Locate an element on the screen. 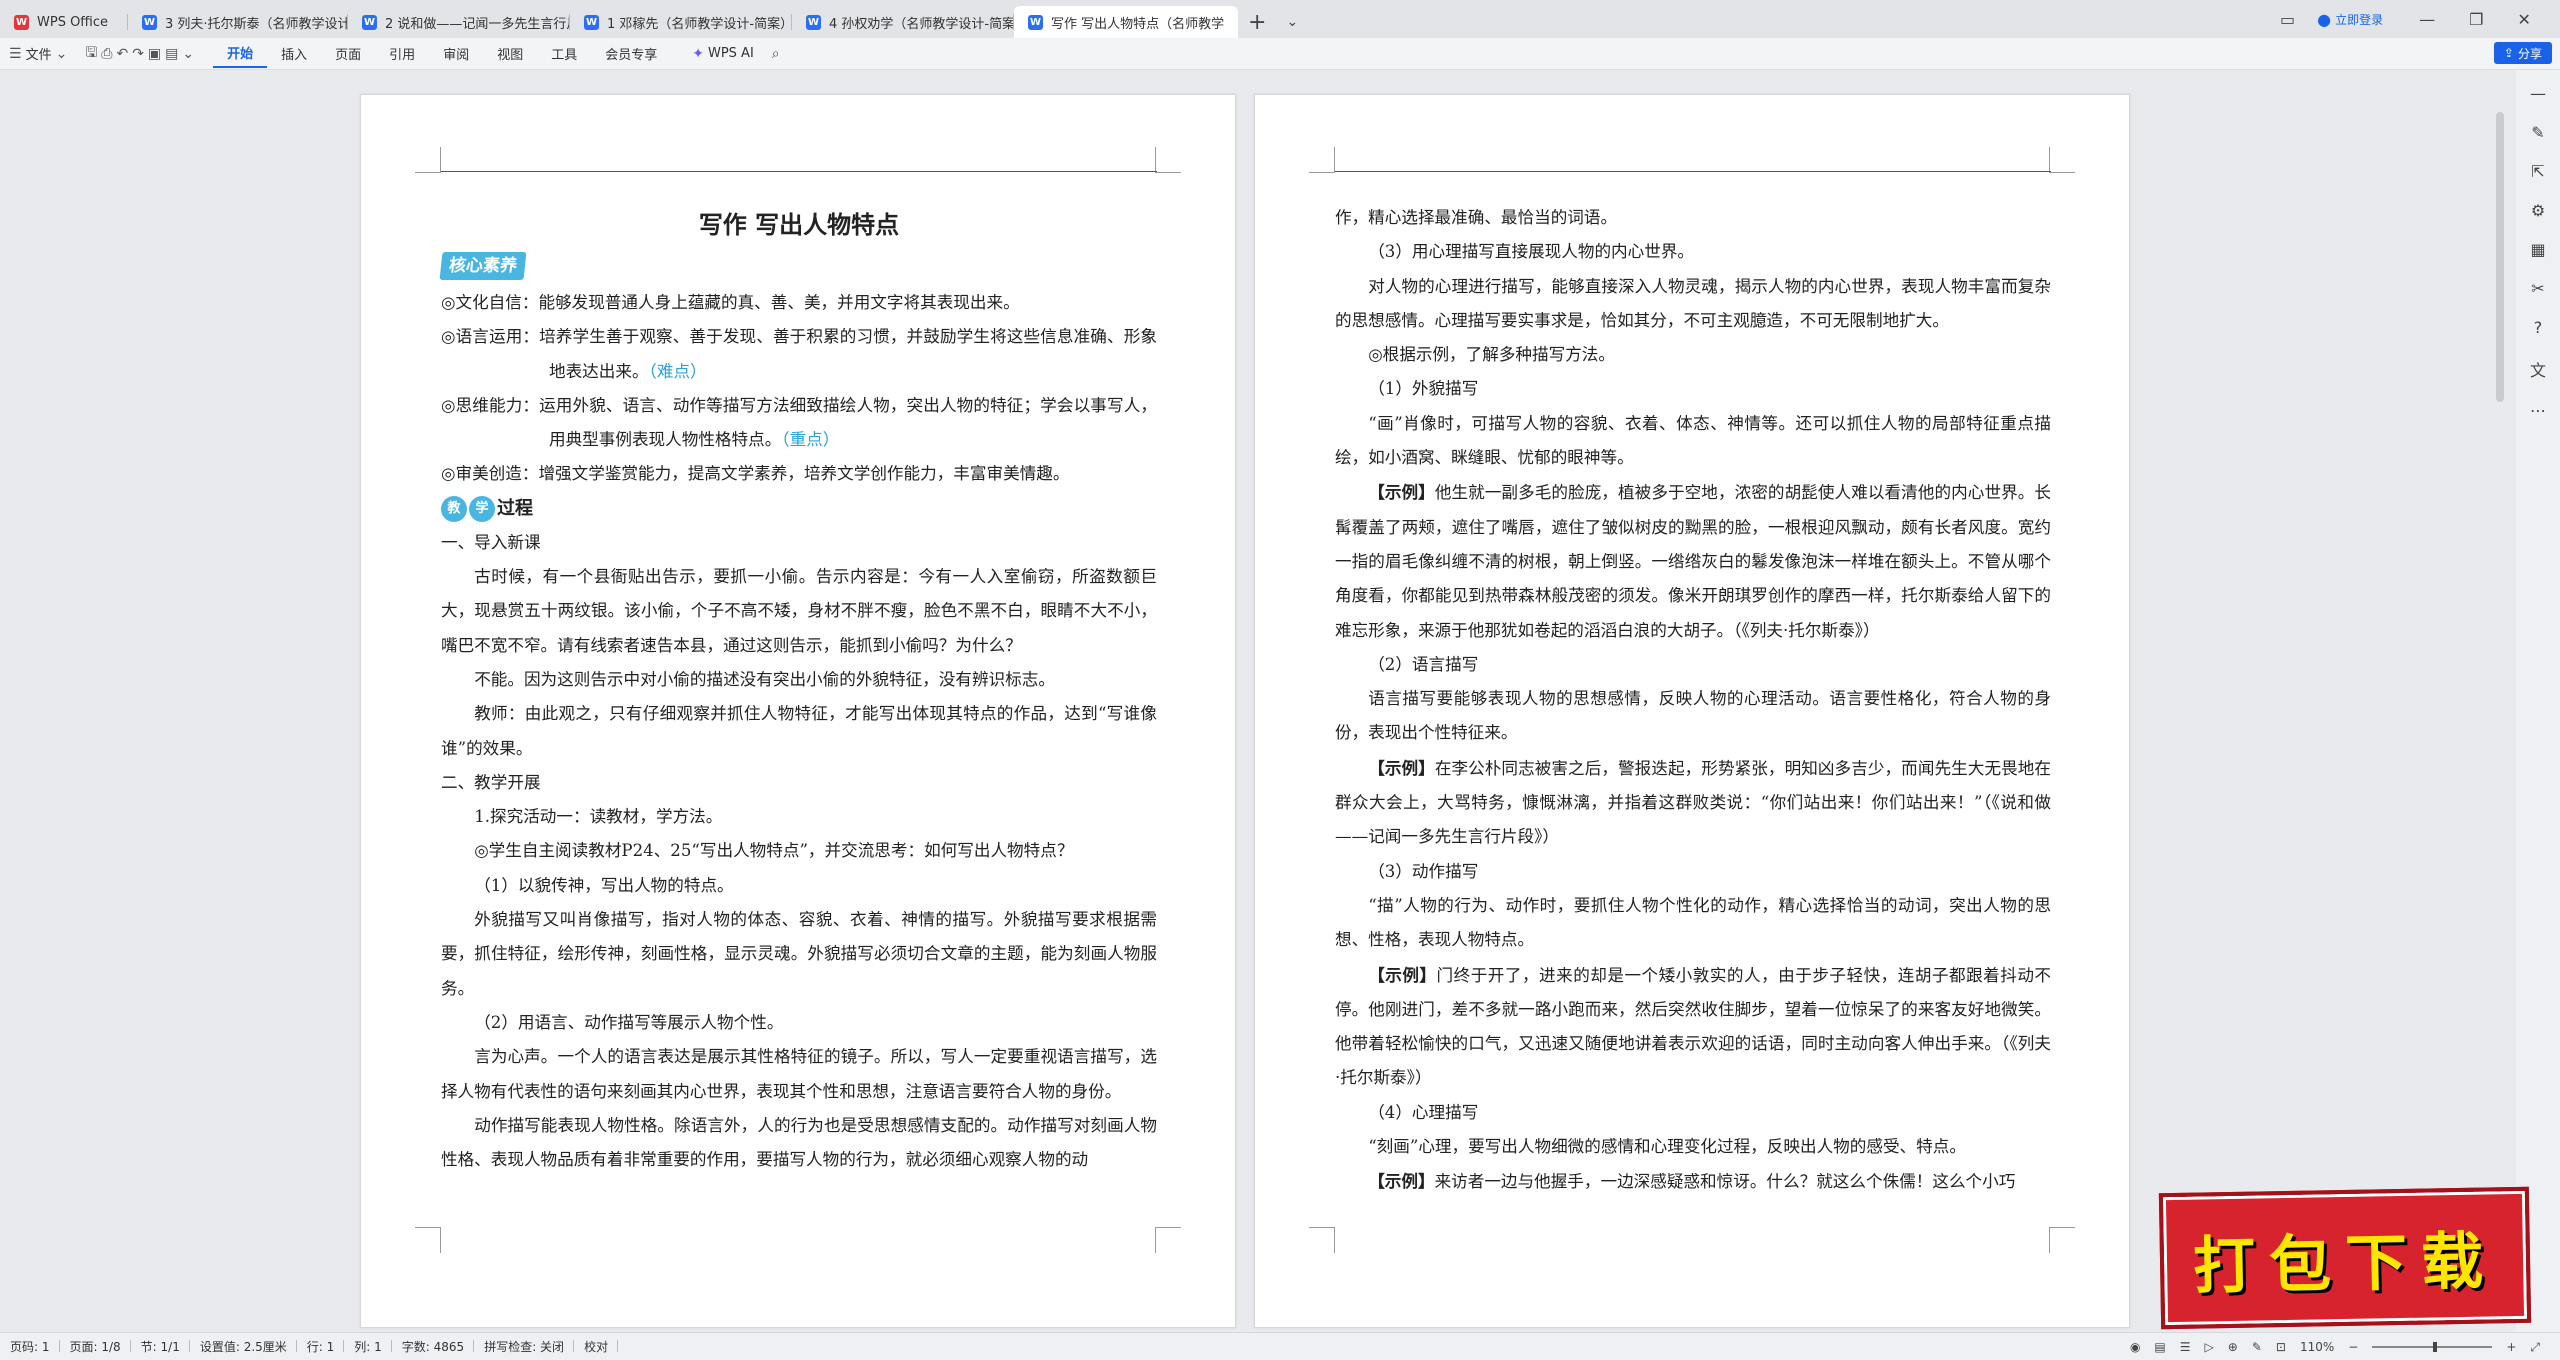  tile-icon: ▭ is located at coordinates (2287, 19).